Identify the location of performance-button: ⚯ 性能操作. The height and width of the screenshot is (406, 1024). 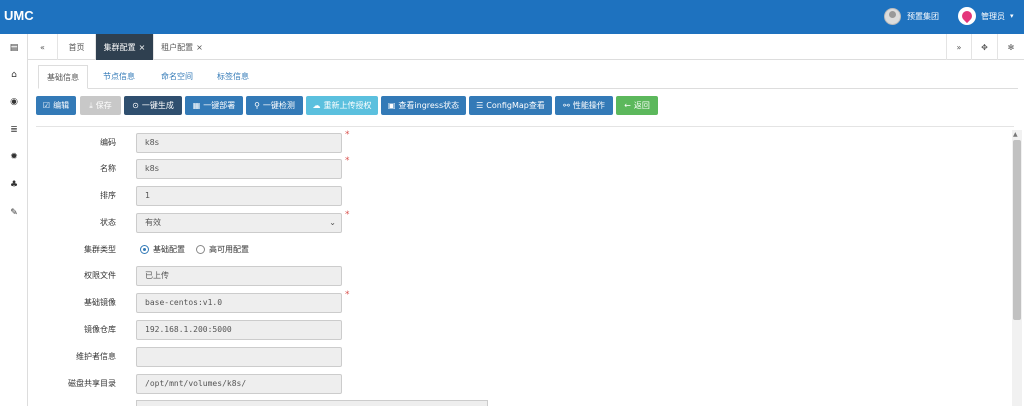
(584, 105).